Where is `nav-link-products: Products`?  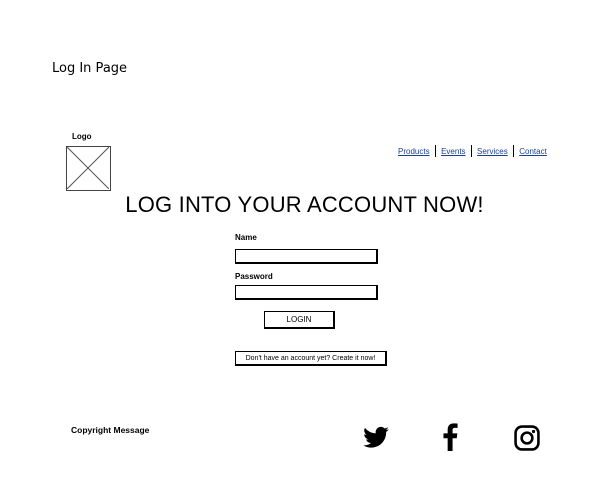 nav-link-products: Products is located at coordinates (414, 151).